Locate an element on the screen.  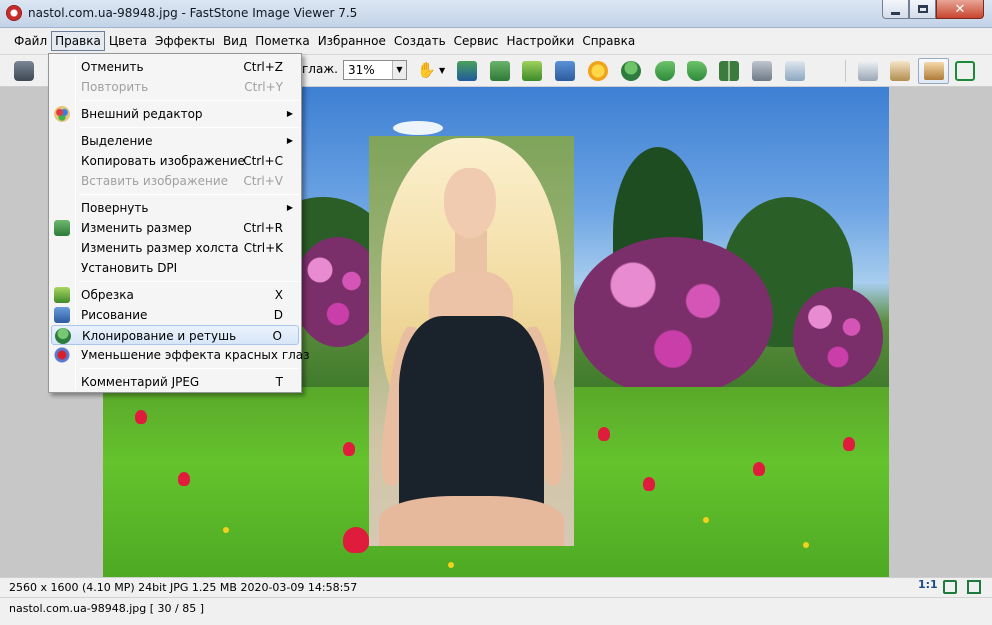
cloud is located at coordinates (418, 128).